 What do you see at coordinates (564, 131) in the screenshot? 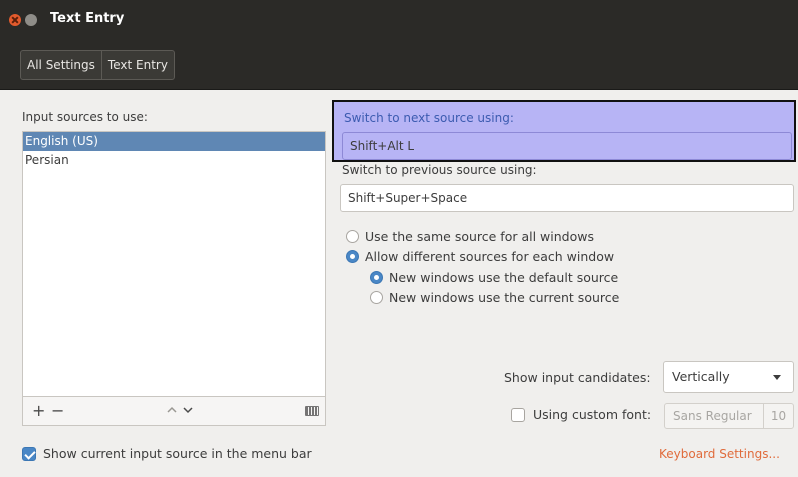
I see `switch-next-highlight: Switch to next source using: Shift+Alt L` at bounding box center [564, 131].